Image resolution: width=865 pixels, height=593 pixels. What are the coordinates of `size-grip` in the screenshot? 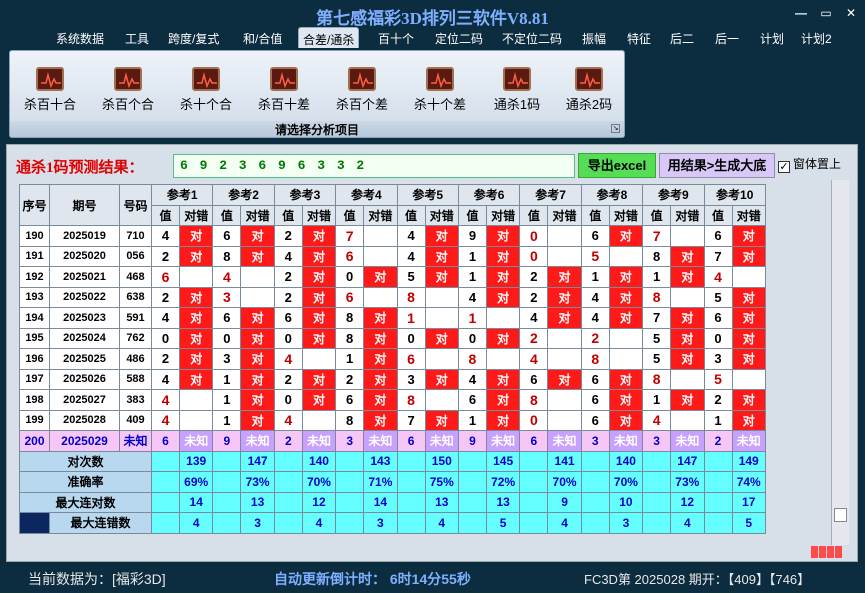 It's located at (831, 553).